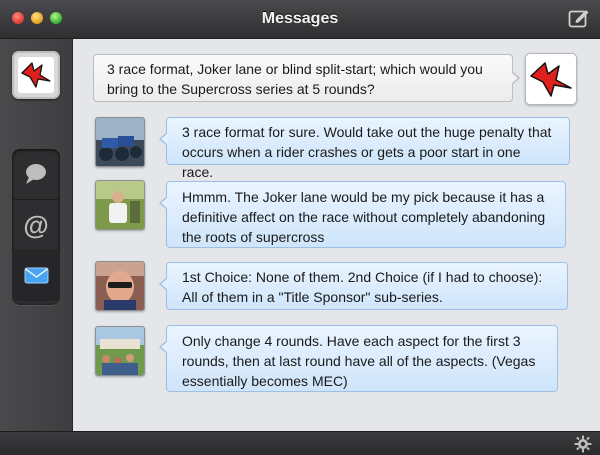  I want to click on man-outdoors-photo, so click(120, 205).